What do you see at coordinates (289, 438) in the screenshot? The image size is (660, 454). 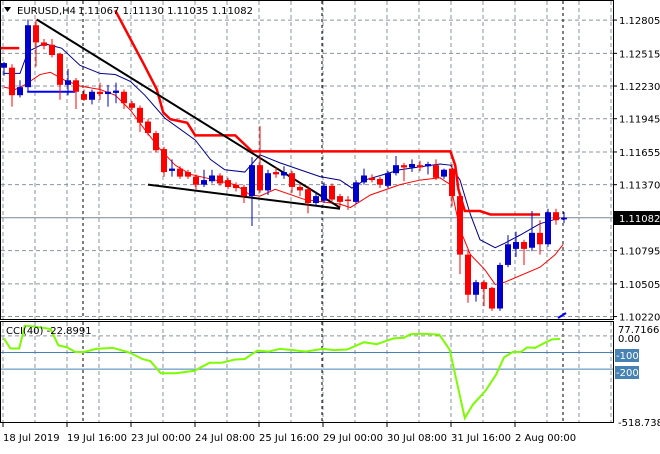 I see `time-tick-label: 25 Jul 16:00` at bounding box center [289, 438].